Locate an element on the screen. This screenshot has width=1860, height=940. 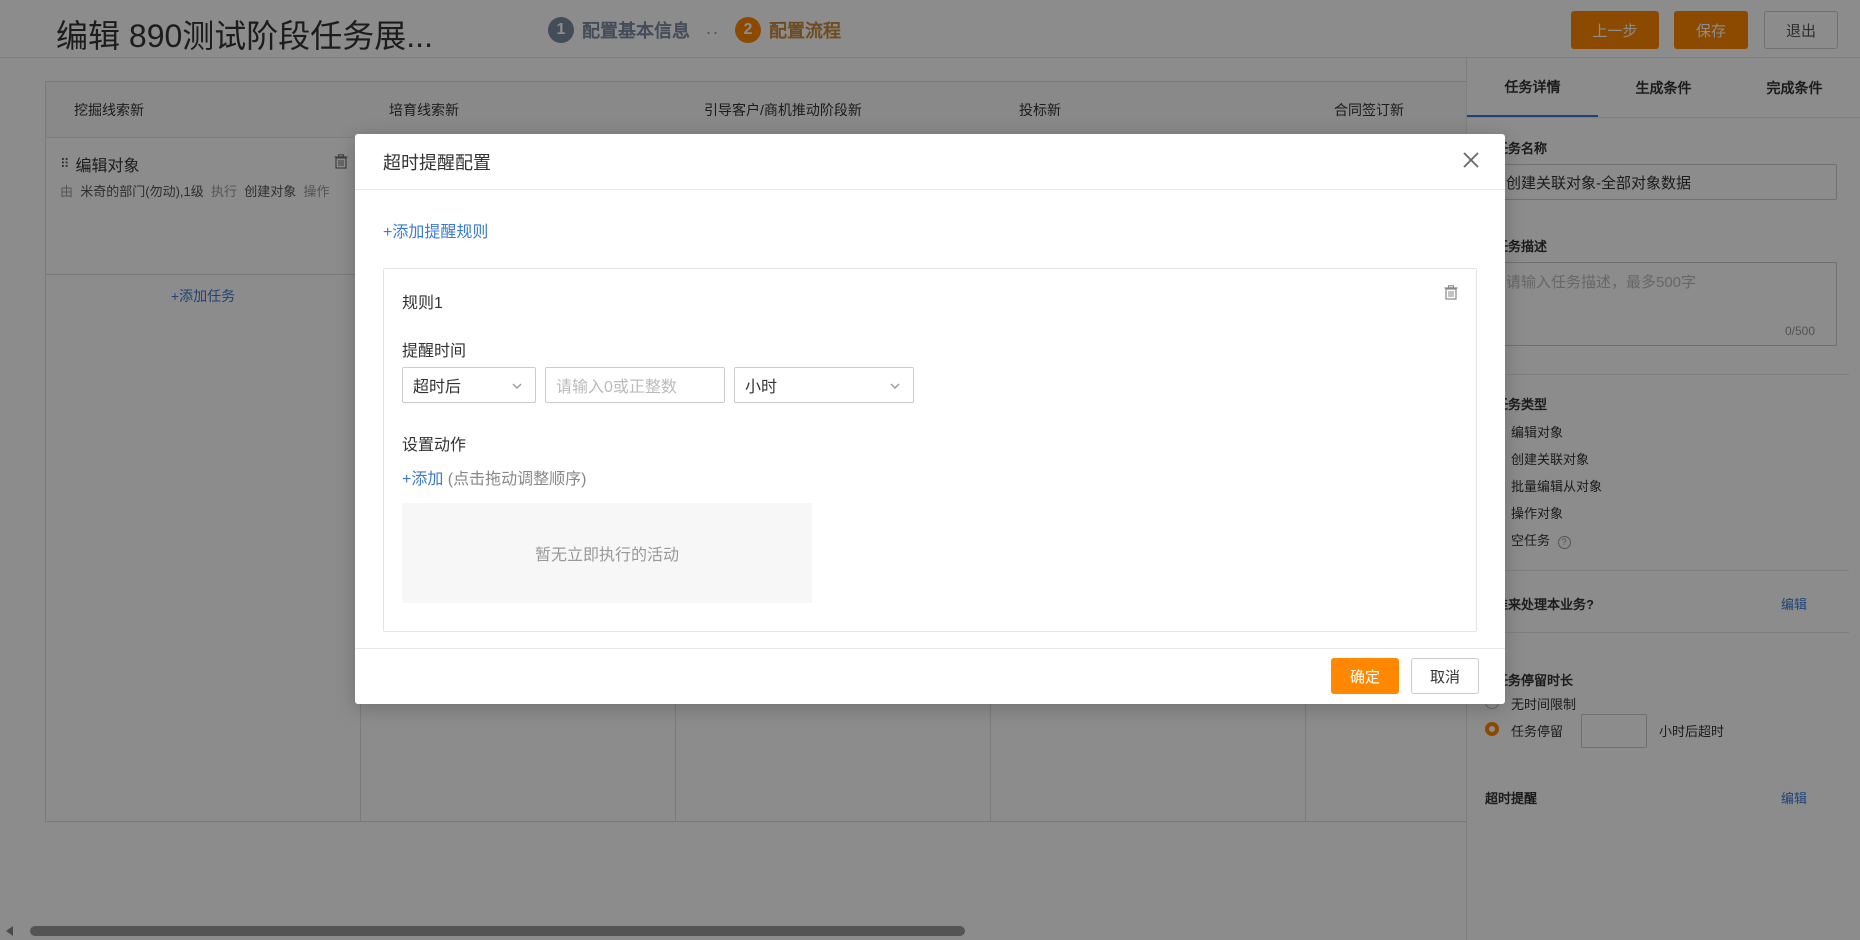
dialog-footer: 确定 取消 is located at coordinates (930, 676).